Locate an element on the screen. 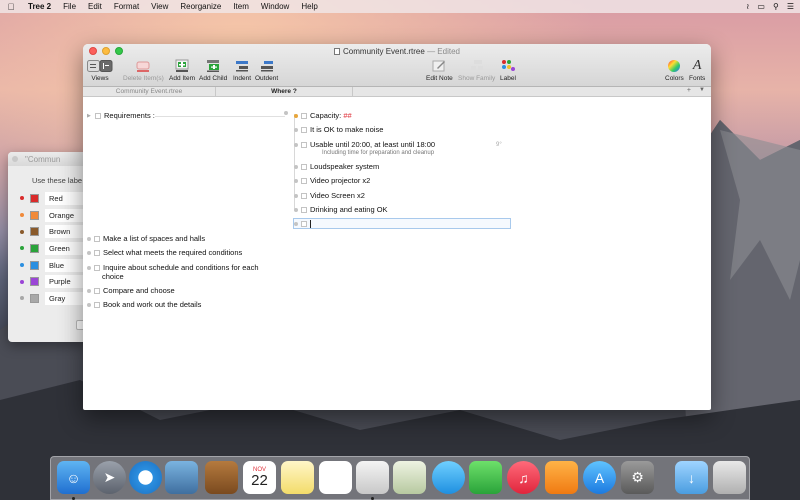 The width and height of the screenshot is (800, 500). add-tab-icon: + is located at coordinates (689, 90).